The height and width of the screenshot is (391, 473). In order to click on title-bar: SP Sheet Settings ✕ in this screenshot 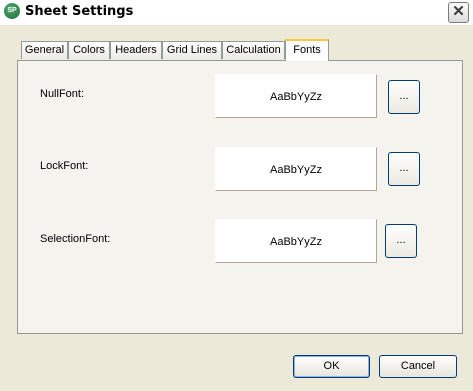, I will do `click(236, 12)`.